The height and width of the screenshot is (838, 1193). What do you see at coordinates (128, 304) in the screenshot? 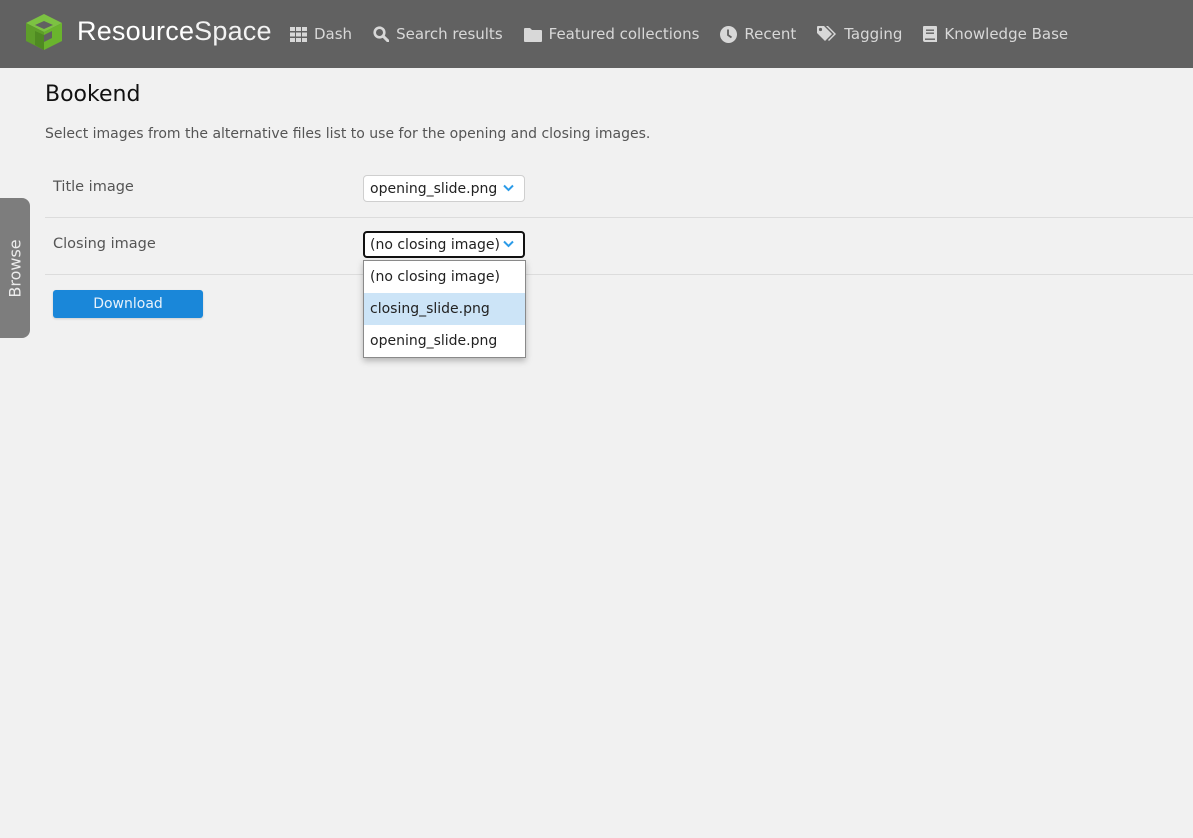
I see `download-button: Download` at bounding box center [128, 304].